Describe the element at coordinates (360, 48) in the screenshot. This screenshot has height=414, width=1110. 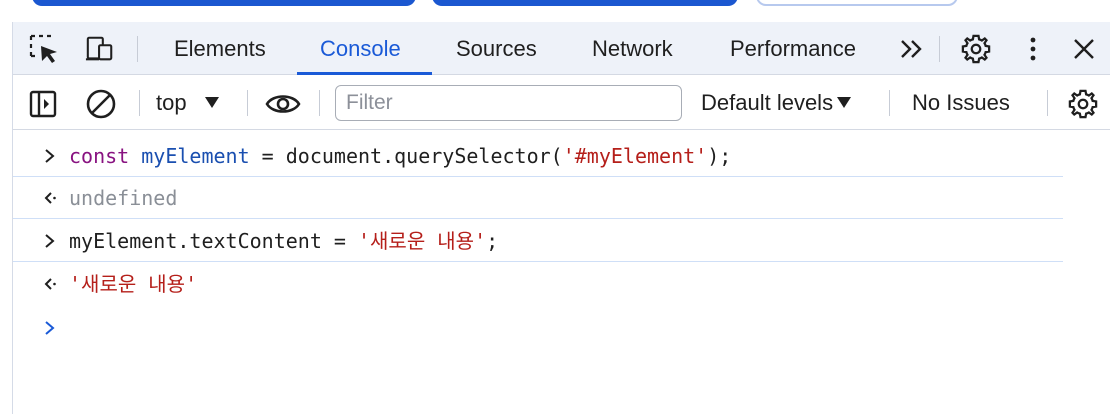
I see `tab-console: Console` at that location.